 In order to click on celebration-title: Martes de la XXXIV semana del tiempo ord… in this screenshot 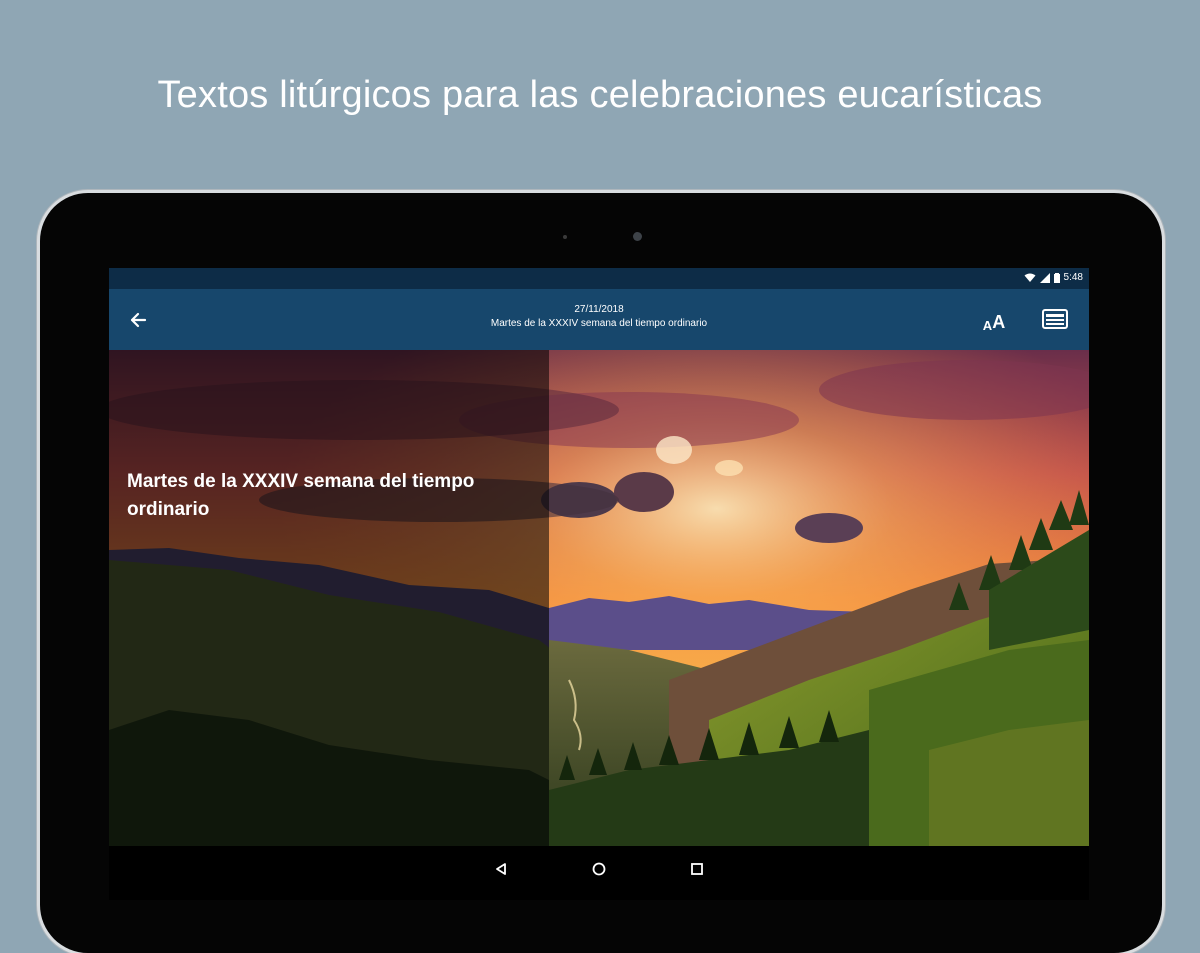, I will do `click(301, 495)`.